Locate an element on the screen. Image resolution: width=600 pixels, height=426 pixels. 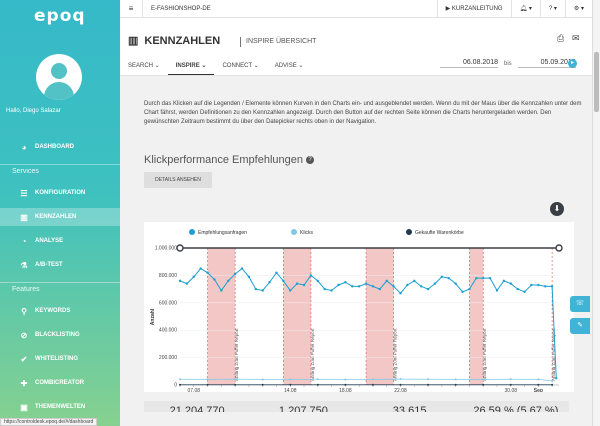
legend-marker is located at coordinates (192, 232).